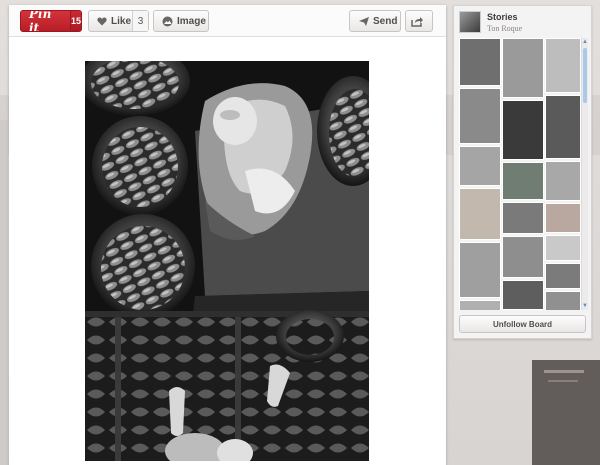 This screenshot has width=600, height=465. What do you see at coordinates (504, 28) in the screenshot?
I see `board-owner: Ton Roque` at bounding box center [504, 28].